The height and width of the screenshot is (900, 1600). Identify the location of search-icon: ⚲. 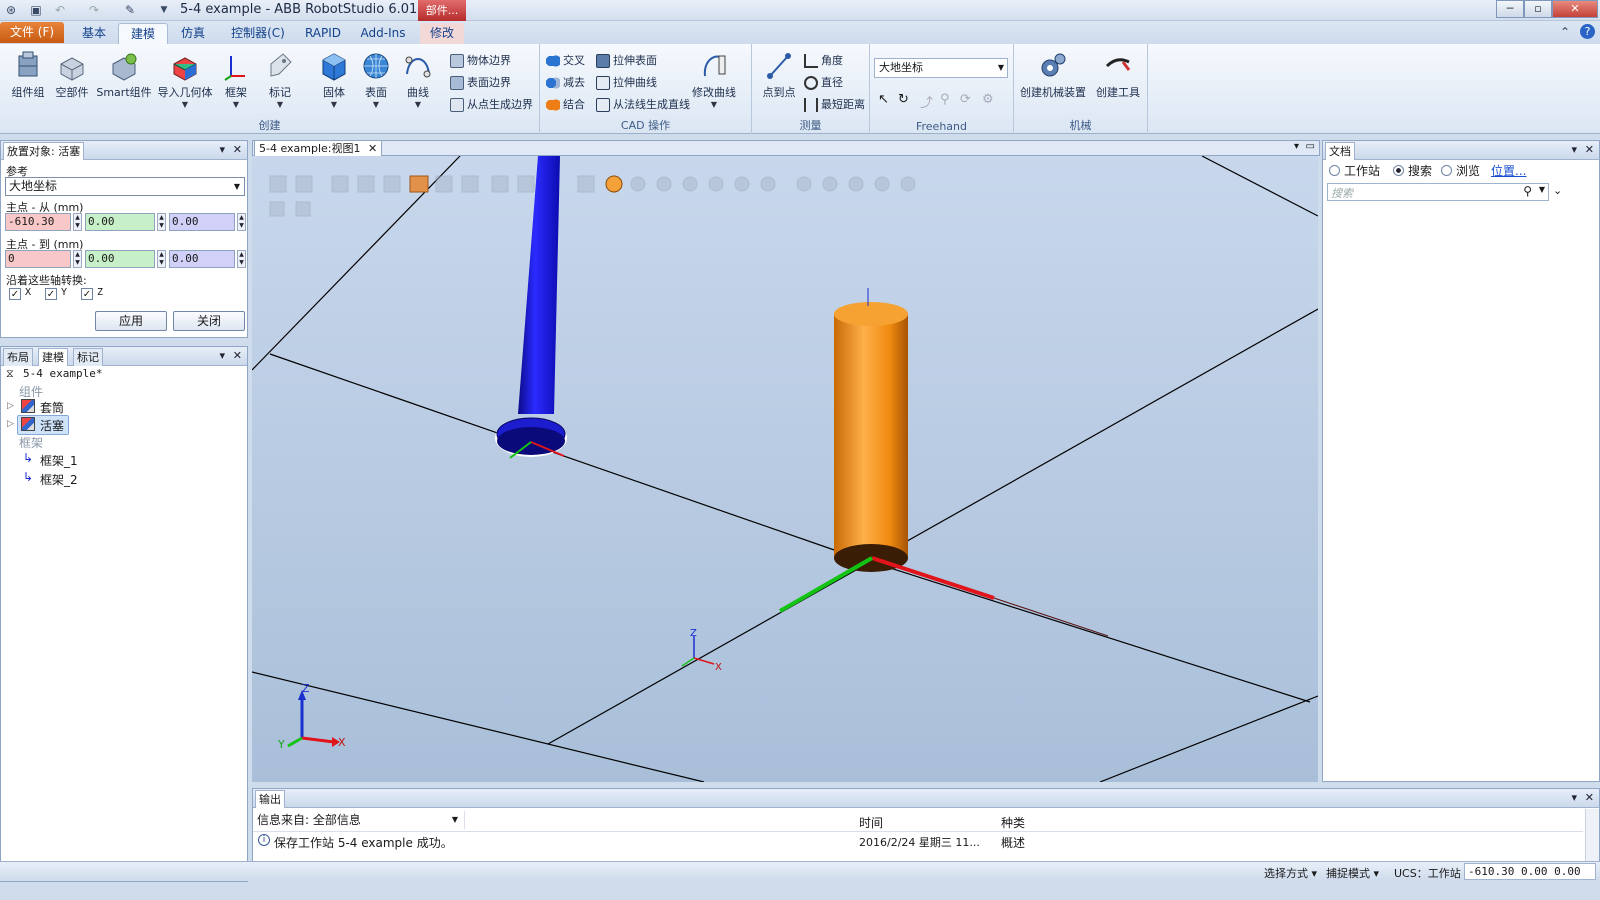
(1527, 191).